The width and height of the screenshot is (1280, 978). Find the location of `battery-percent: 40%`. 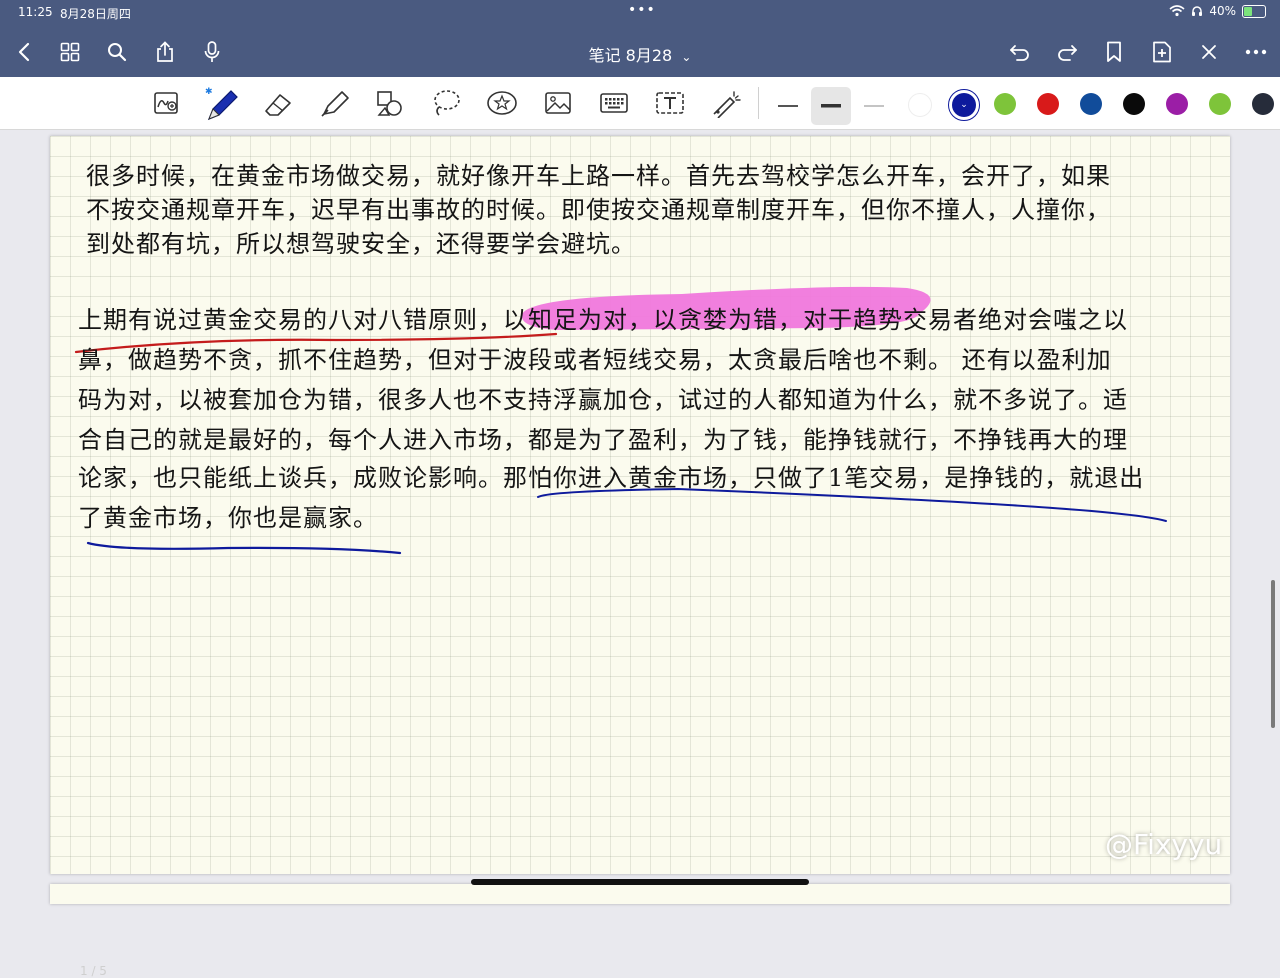

battery-percent: 40% is located at coordinates (1222, 11).